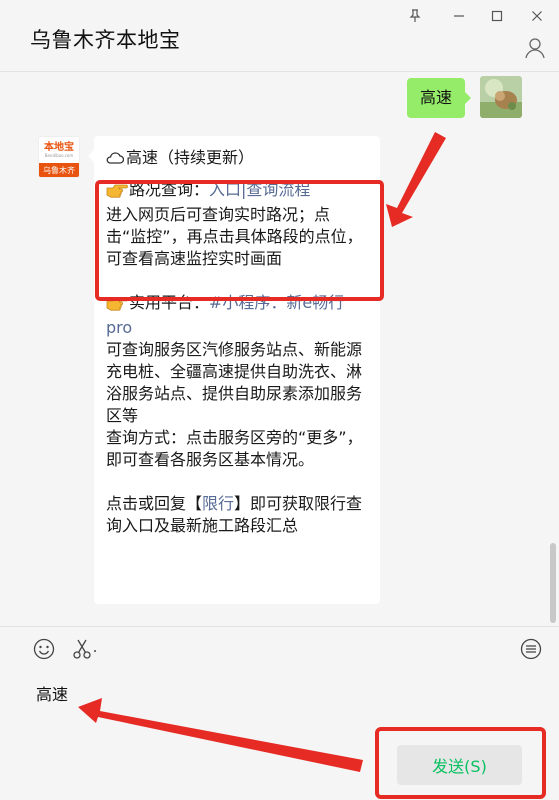  What do you see at coordinates (279, 36) in the screenshot?
I see `title-bar: 乌鲁木齐本地宝` at bounding box center [279, 36].